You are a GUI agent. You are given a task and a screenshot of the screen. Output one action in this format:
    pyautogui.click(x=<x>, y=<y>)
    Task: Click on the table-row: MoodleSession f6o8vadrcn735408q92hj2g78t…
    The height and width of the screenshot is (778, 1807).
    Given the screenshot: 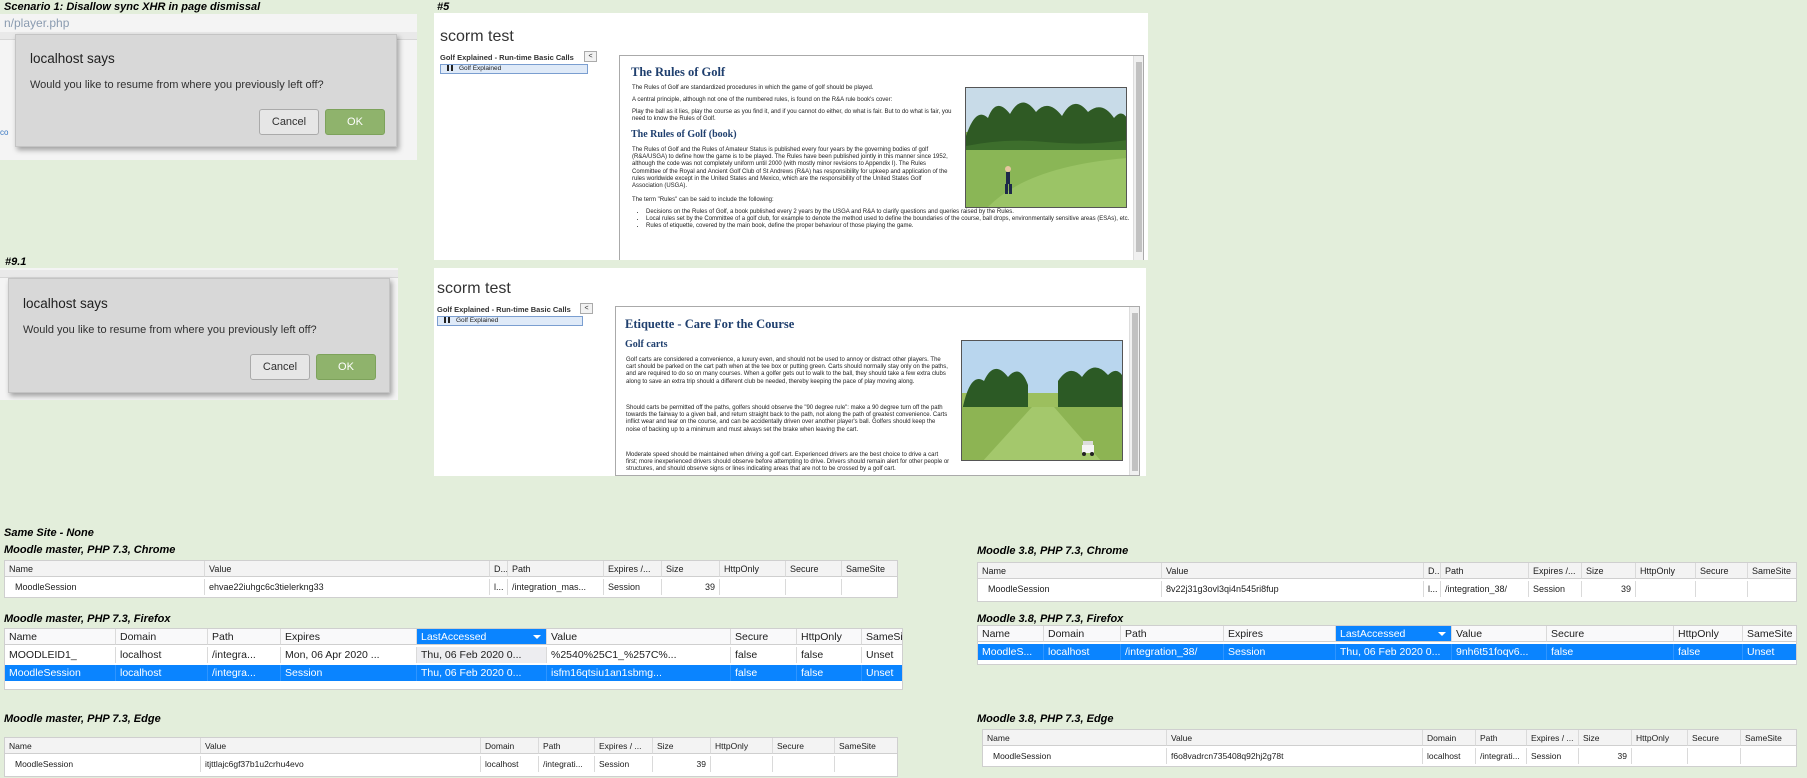 What is the action you would take?
    pyautogui.click(x=1389, y=756)
    